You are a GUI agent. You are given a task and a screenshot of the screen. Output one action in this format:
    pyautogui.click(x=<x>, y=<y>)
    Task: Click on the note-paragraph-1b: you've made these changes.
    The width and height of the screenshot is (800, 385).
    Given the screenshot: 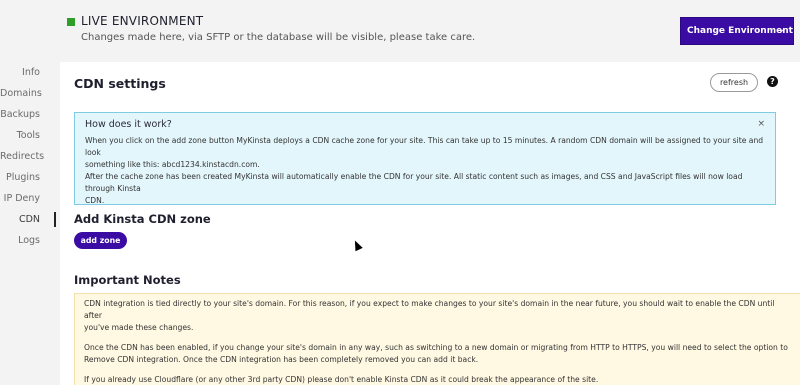 What is the action you would take?
    pyautogui.click(x=139, y=327)
    